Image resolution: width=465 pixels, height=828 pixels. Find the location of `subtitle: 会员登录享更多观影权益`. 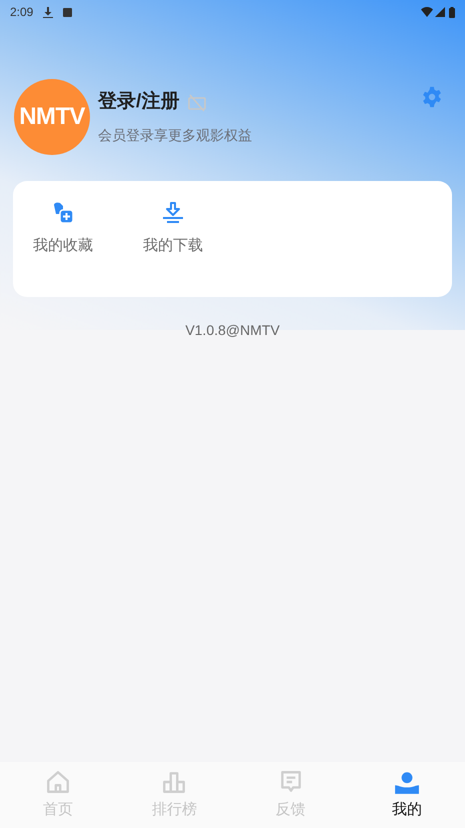

subtitle: 会员登录享更多观影权益 is located at coordinates (175, 135).